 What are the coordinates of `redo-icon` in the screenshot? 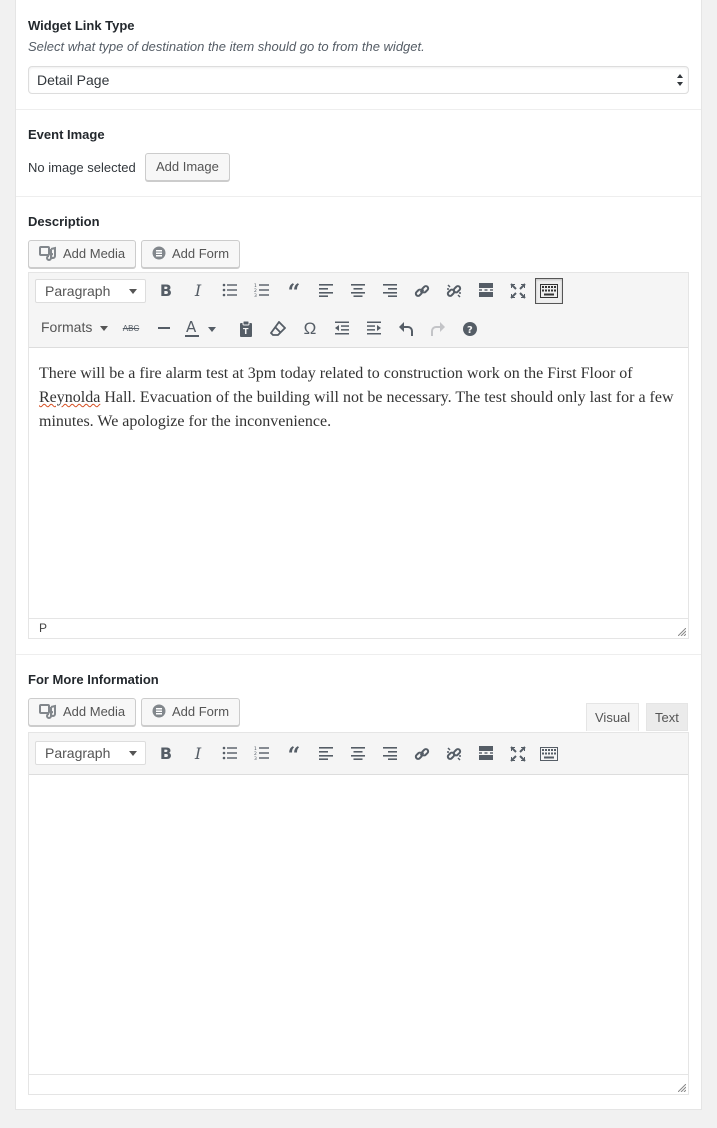 It's located at (438, 329).